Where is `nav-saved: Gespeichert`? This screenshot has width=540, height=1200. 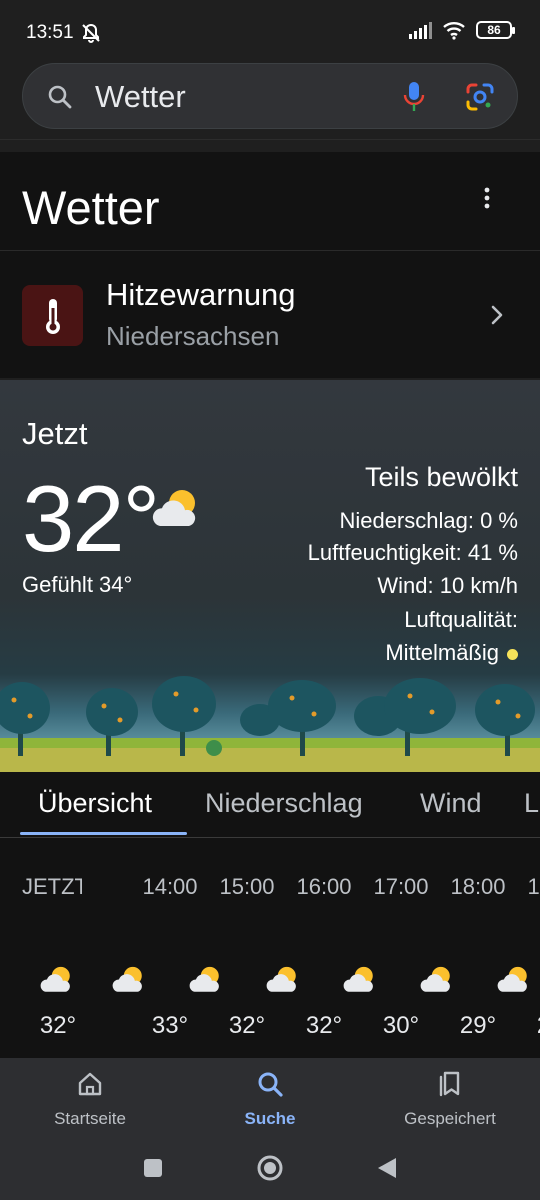 nav-saved: Gespeichert is located at coordinates (450, 1099).